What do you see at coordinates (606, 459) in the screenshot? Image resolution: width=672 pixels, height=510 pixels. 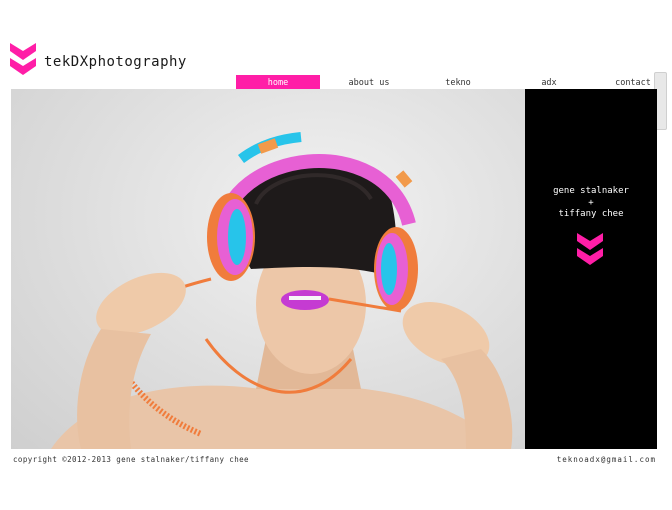 I see `contact-email-link: teknoadx@gmail.com` at bounding box center [606, 459].